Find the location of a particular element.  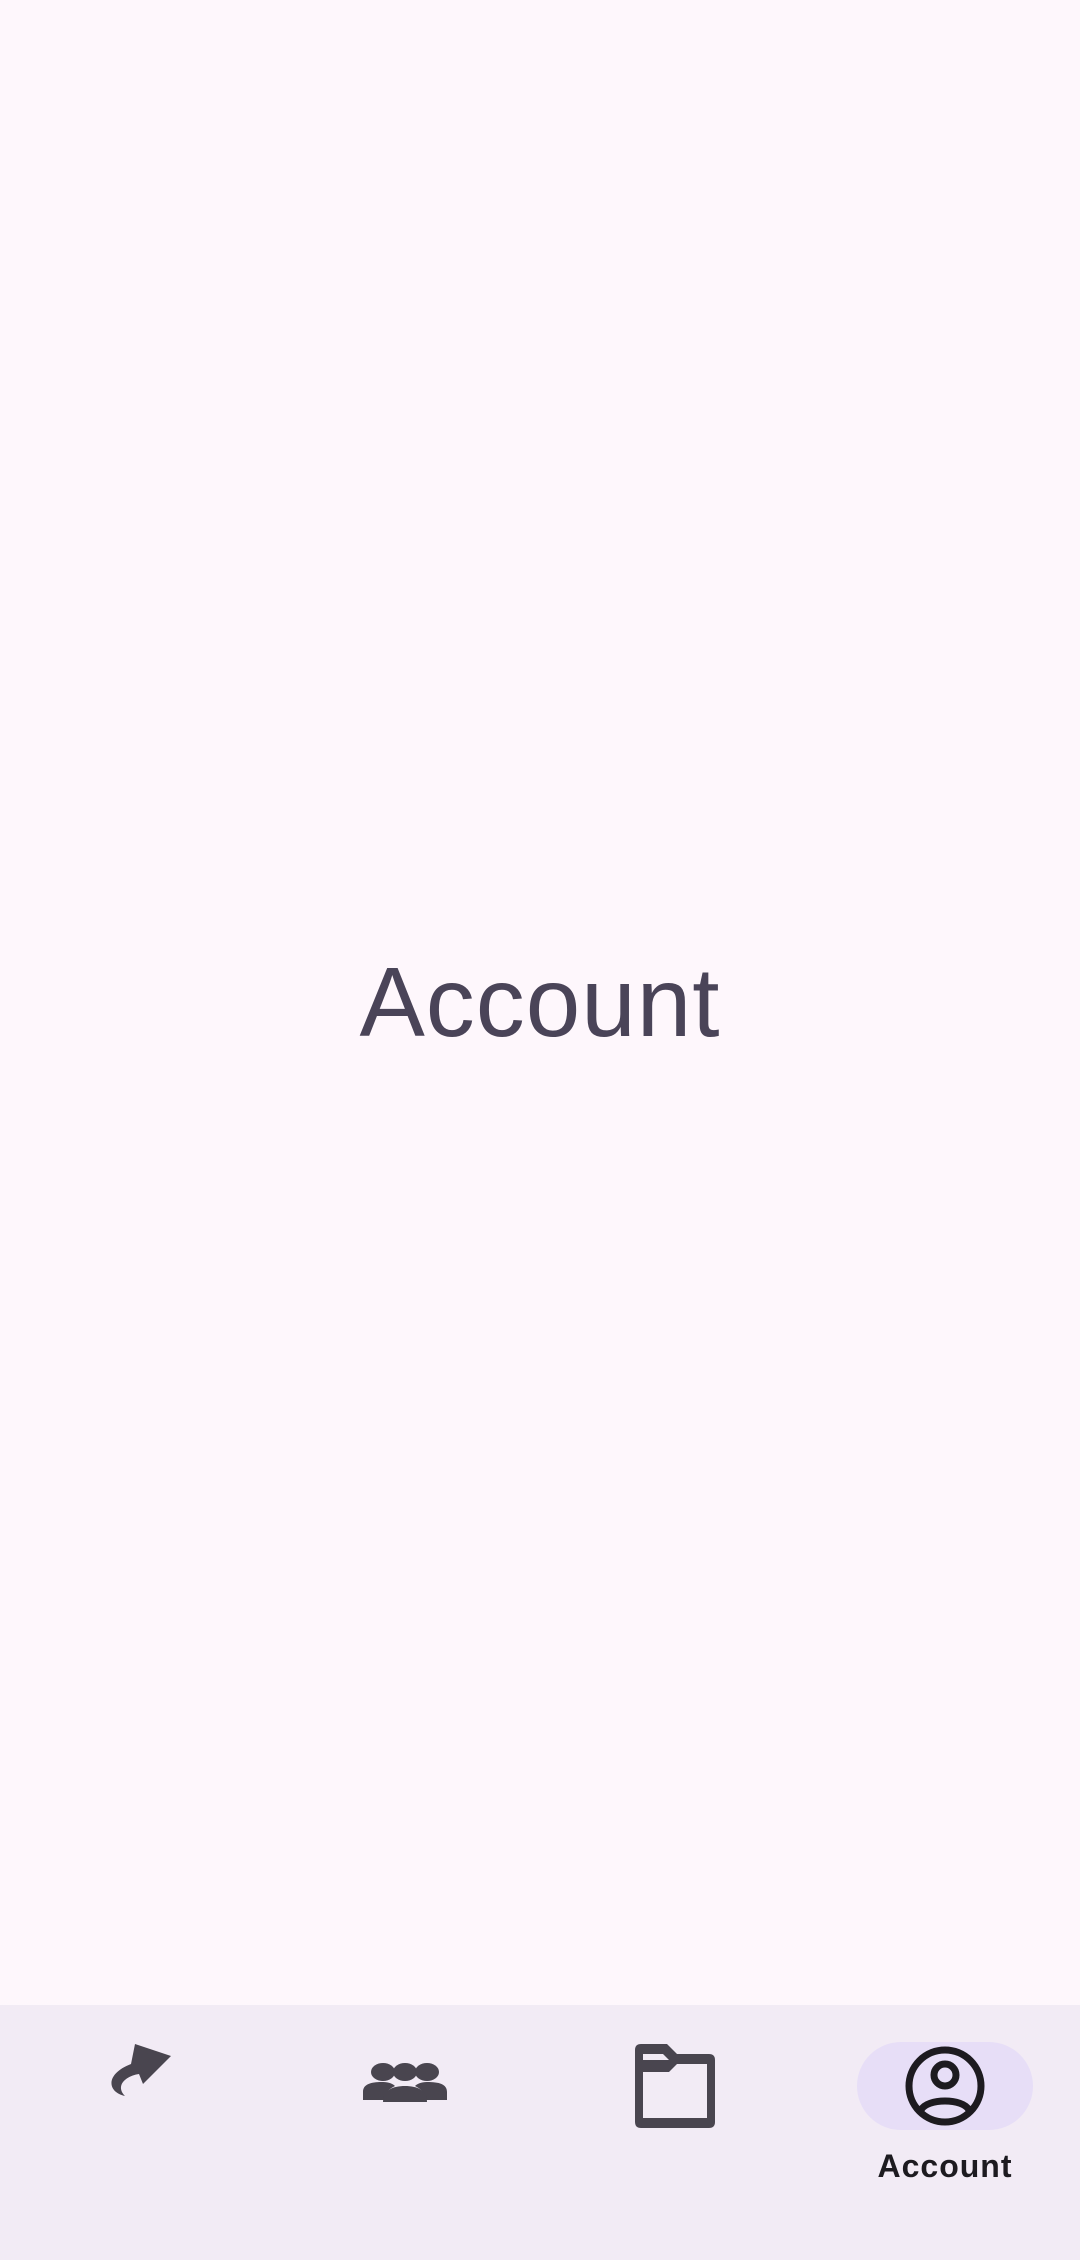

account-circle-icon is located at coordinates (945, 2086).